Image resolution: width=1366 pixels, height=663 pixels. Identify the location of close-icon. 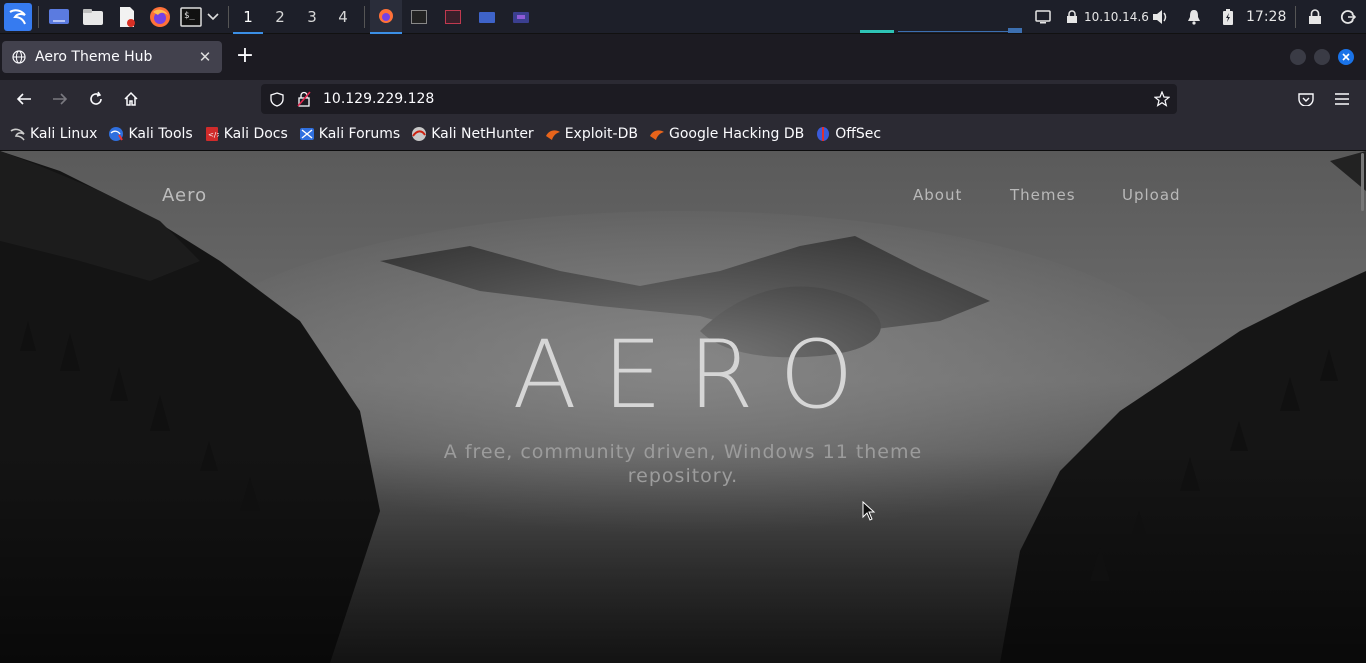
(1346, 57).